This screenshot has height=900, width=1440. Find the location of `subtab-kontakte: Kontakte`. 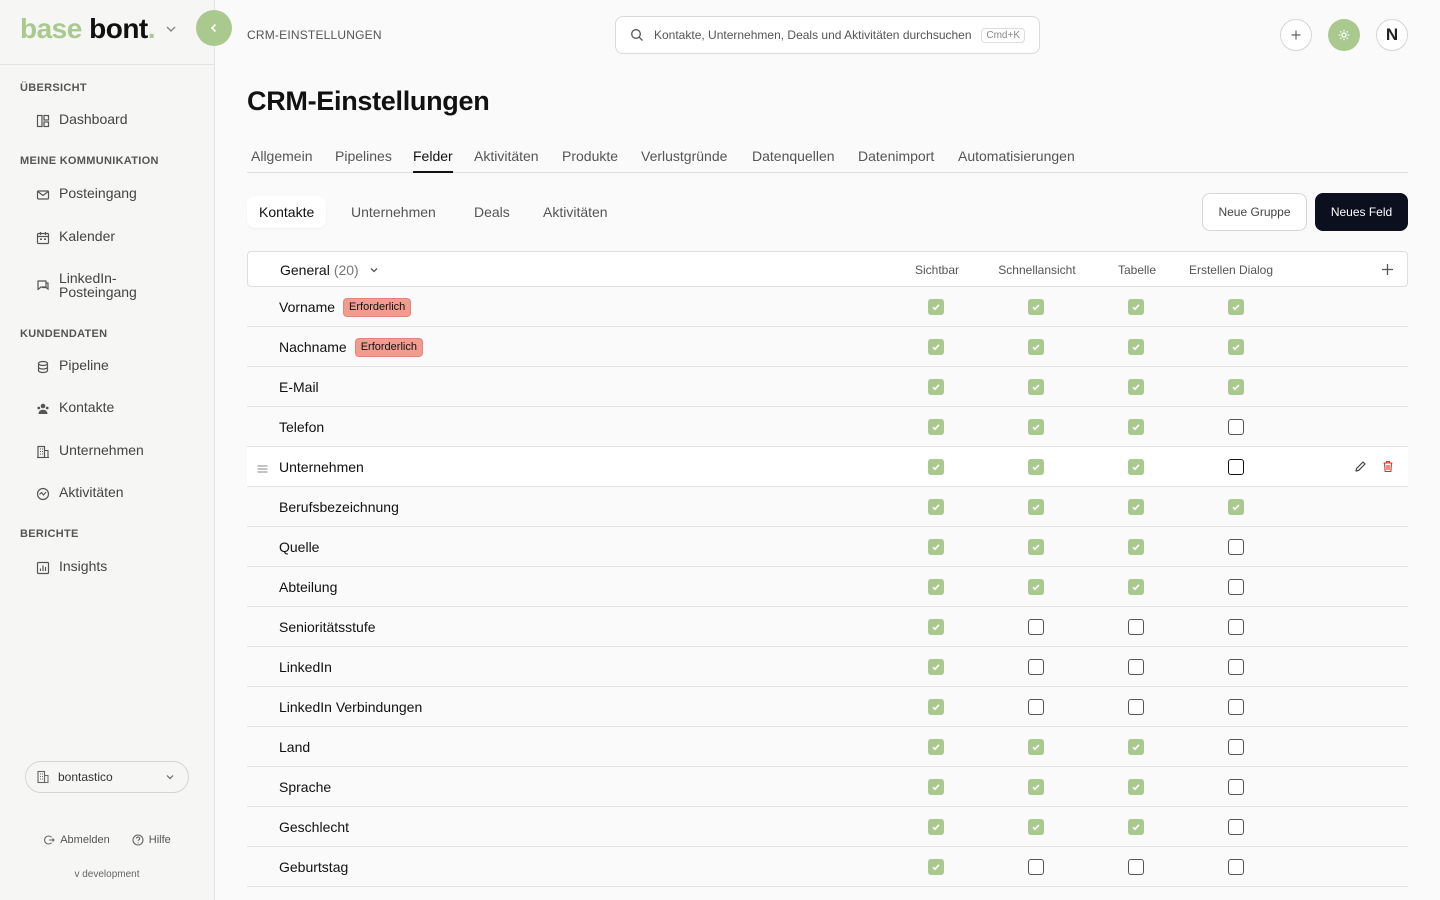

subtab-kontakte: Kontakte is located at coordinates (287, 212).